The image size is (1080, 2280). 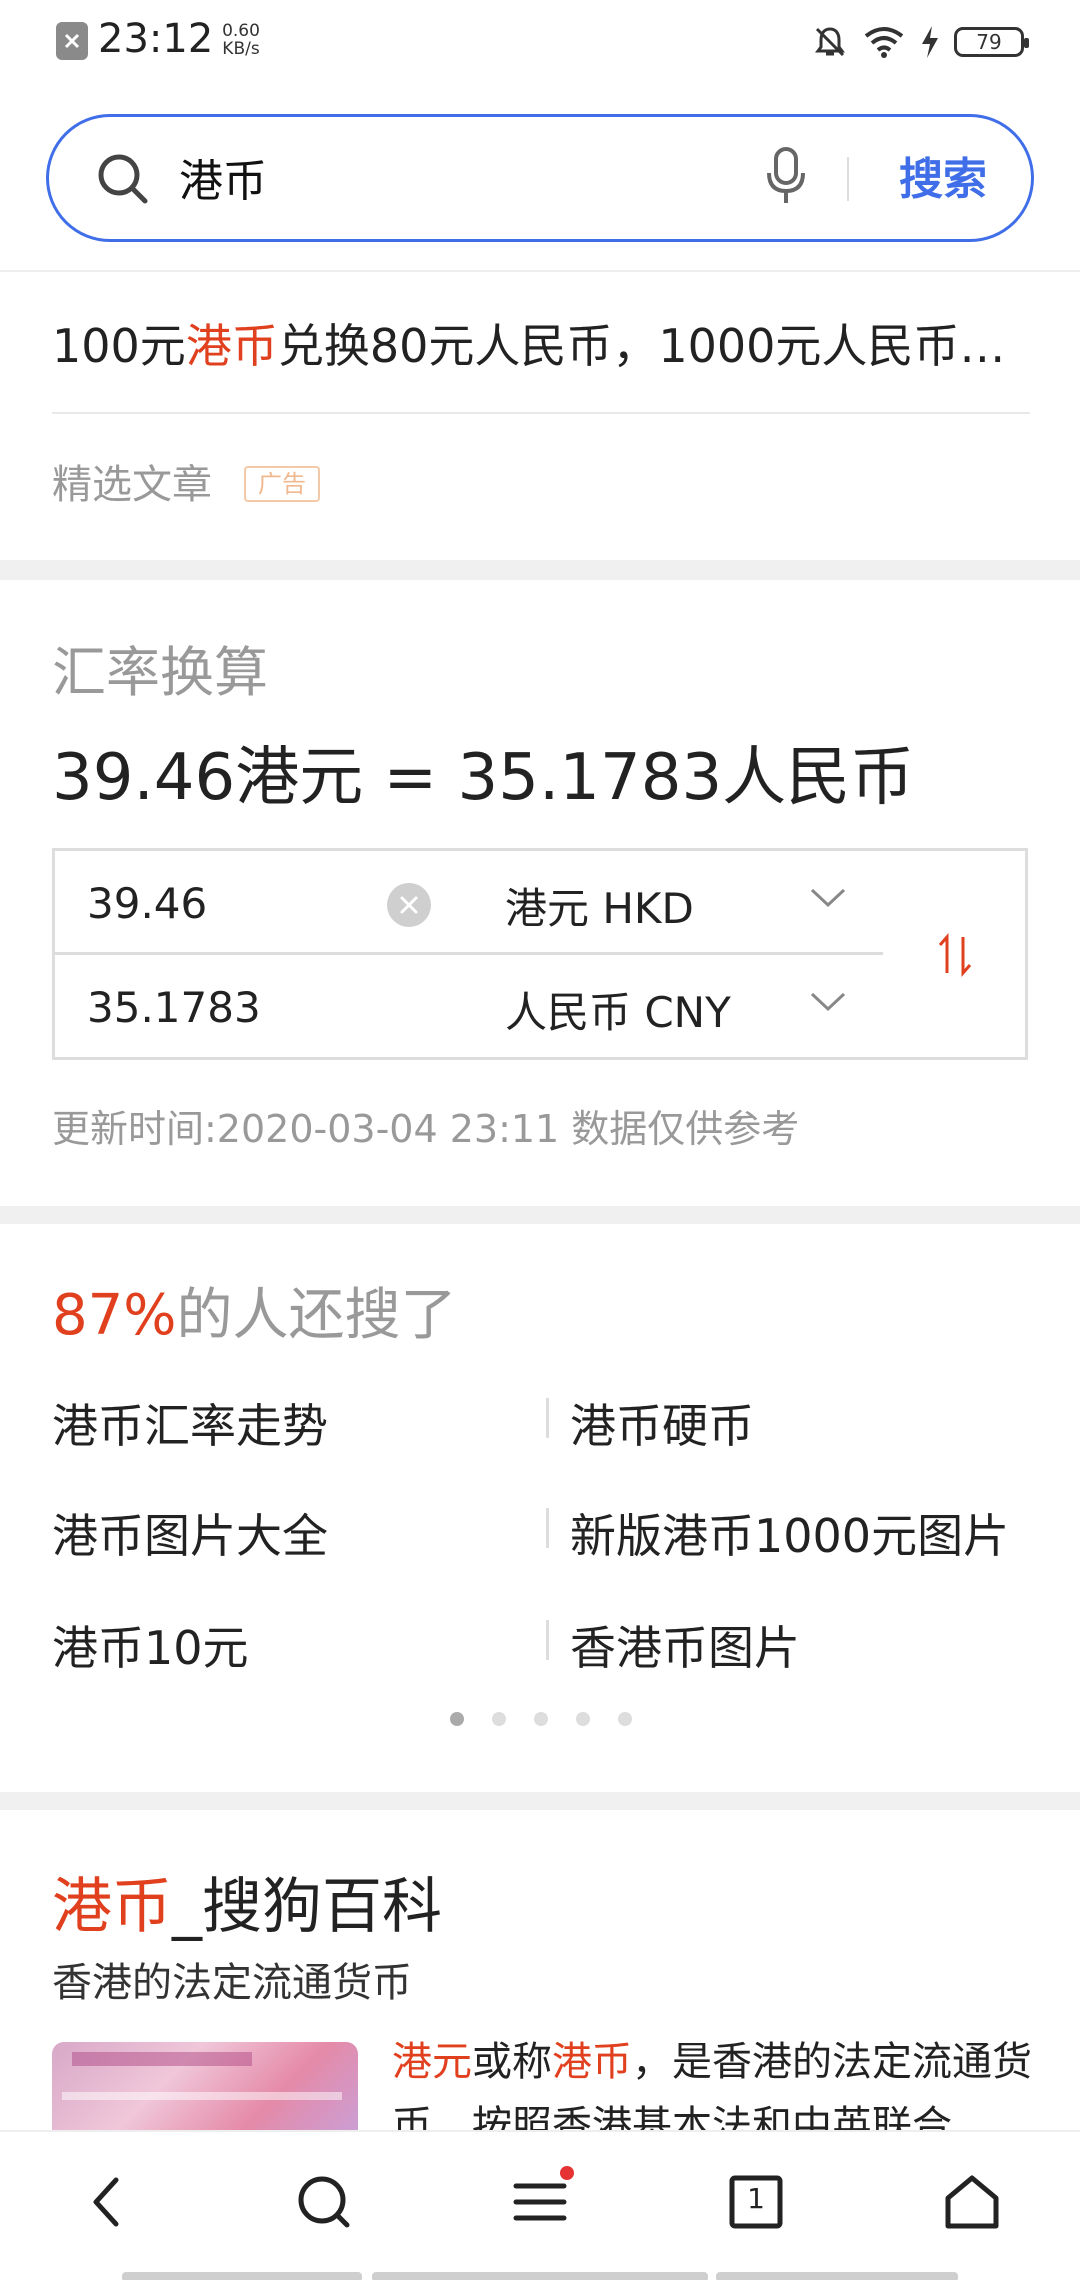 I want to click on tabs-button: 1, so click(x=756, y=2202).